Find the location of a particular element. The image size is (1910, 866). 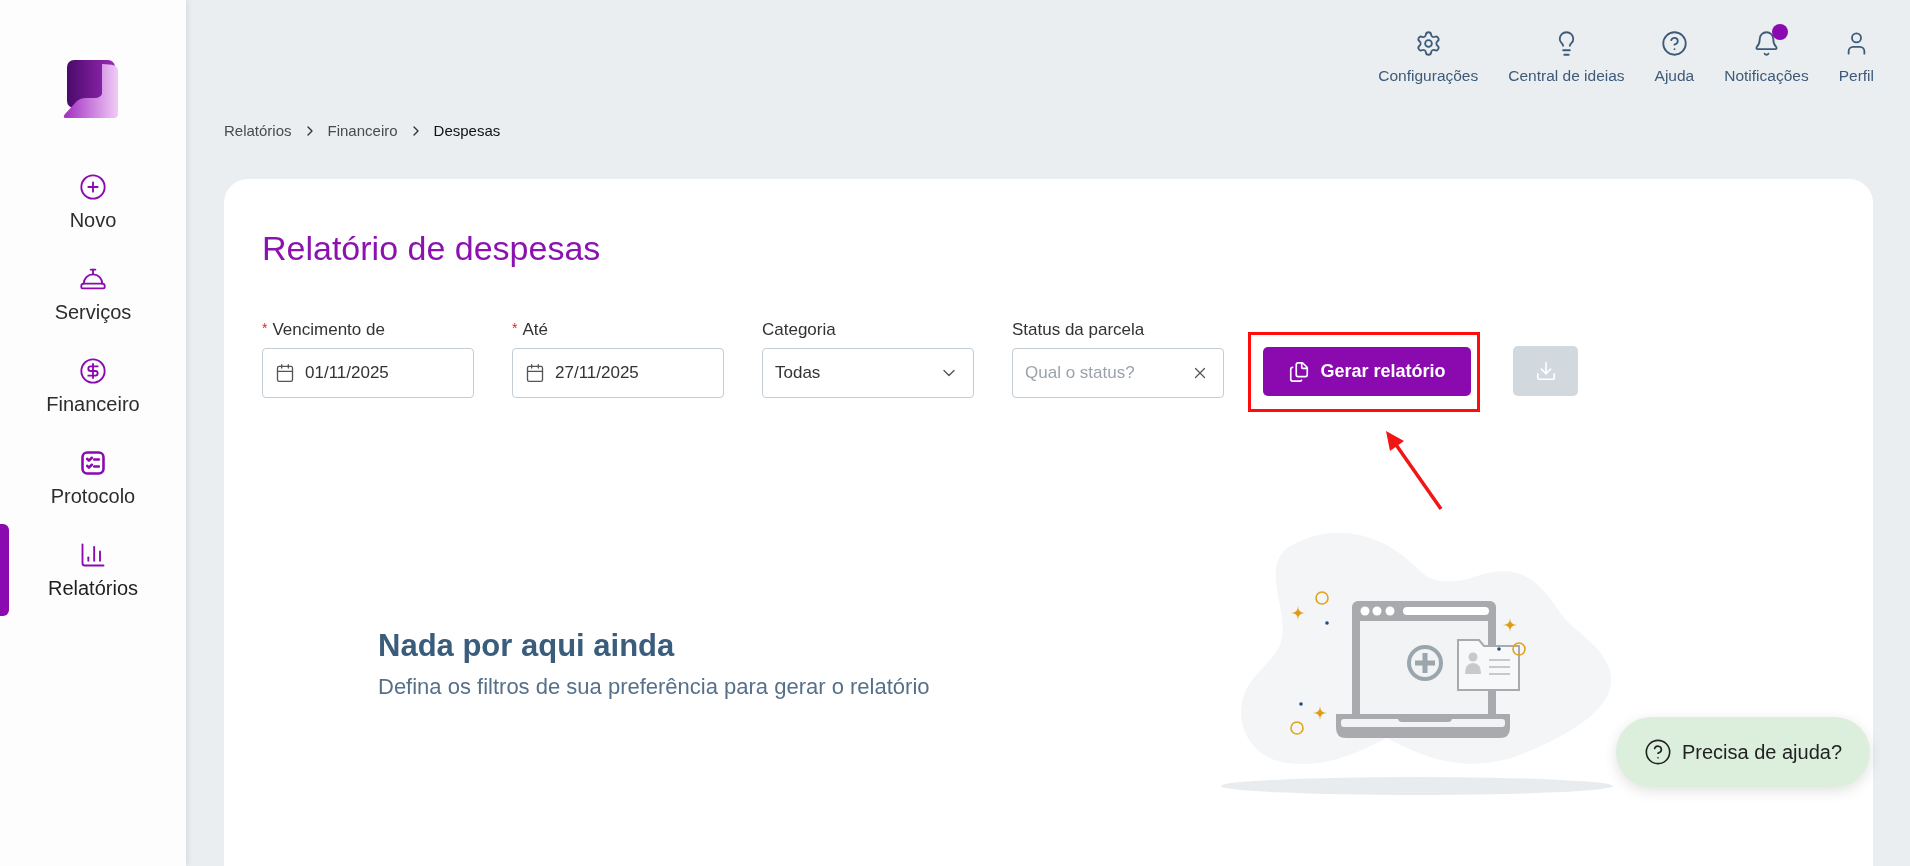

field-label: * Até is located at coordinates (530, 330).